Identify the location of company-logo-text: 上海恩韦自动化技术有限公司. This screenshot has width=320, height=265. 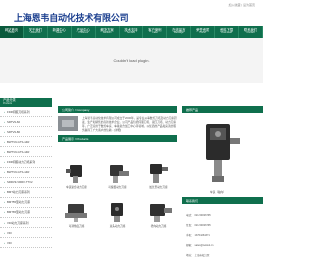
(71, 17).